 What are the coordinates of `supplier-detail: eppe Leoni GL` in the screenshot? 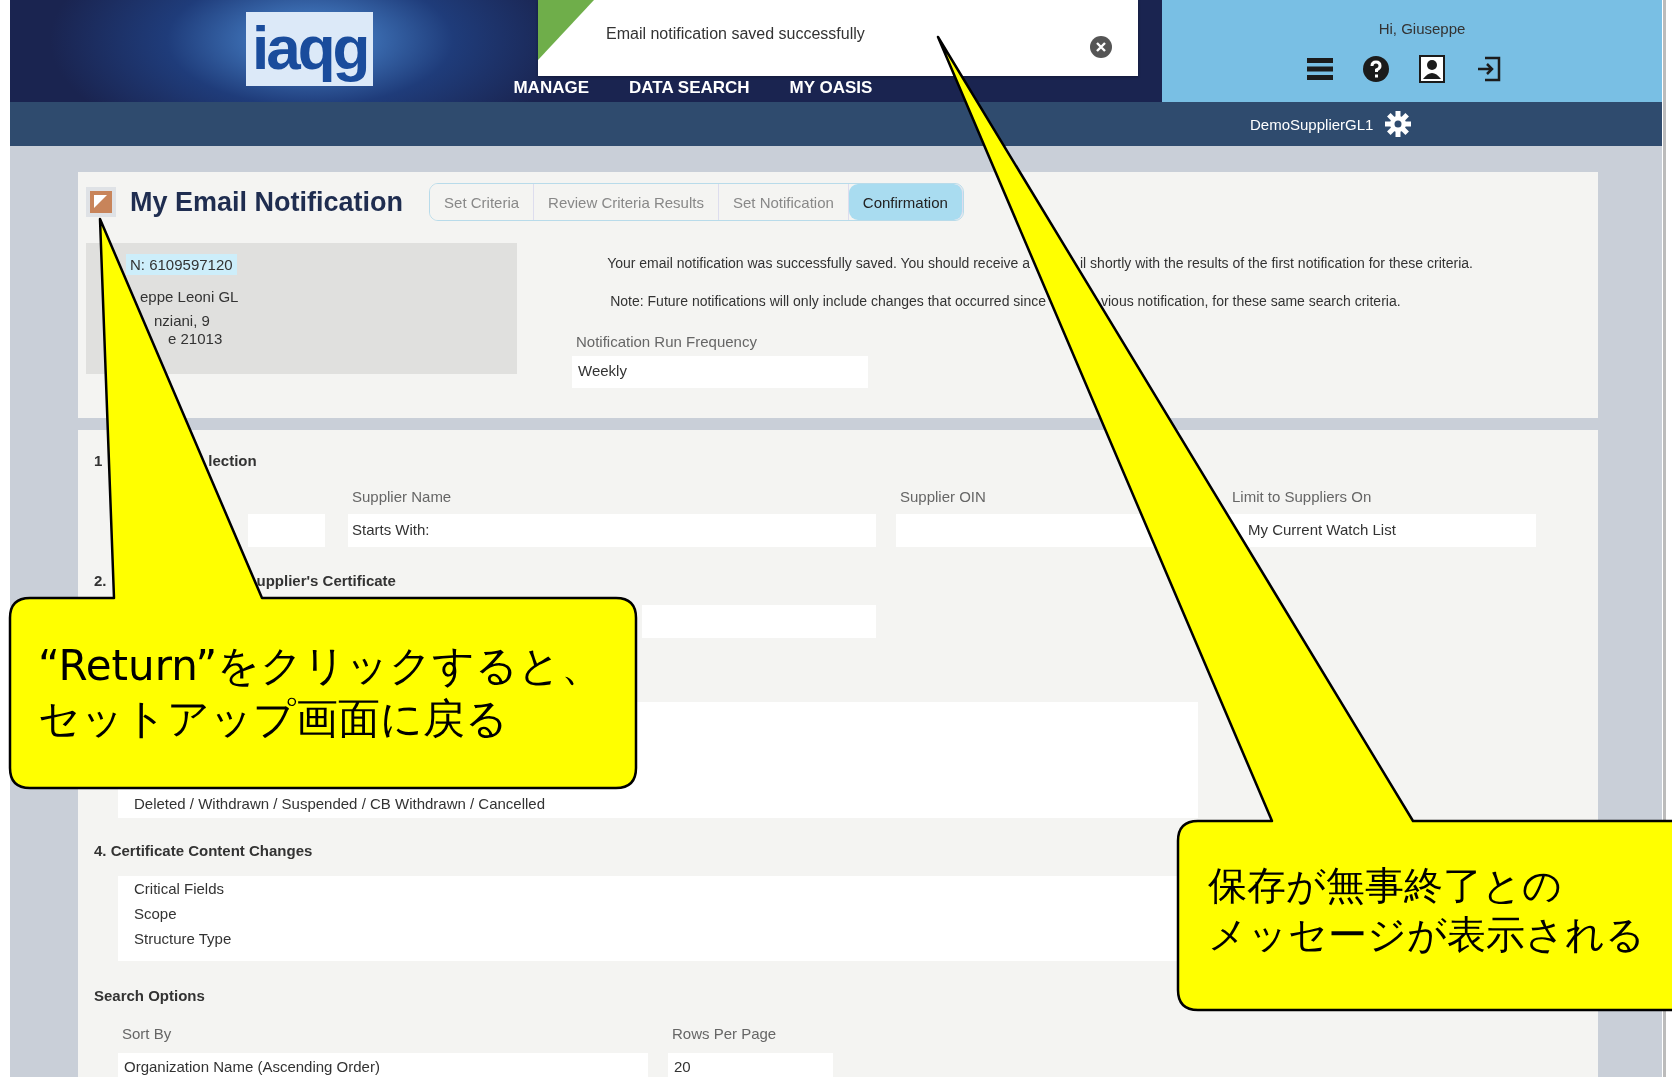 It's located at (189, 296).